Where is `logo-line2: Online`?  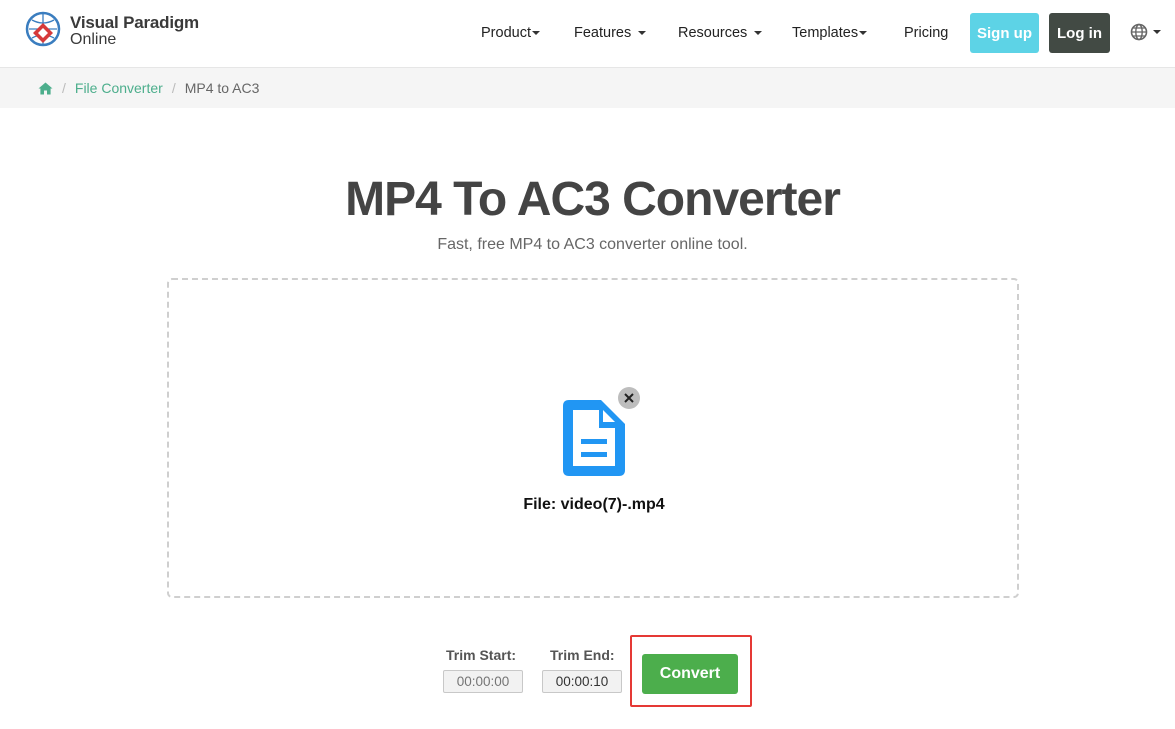
logo-line2: Online is located at coordinates (93, 39).